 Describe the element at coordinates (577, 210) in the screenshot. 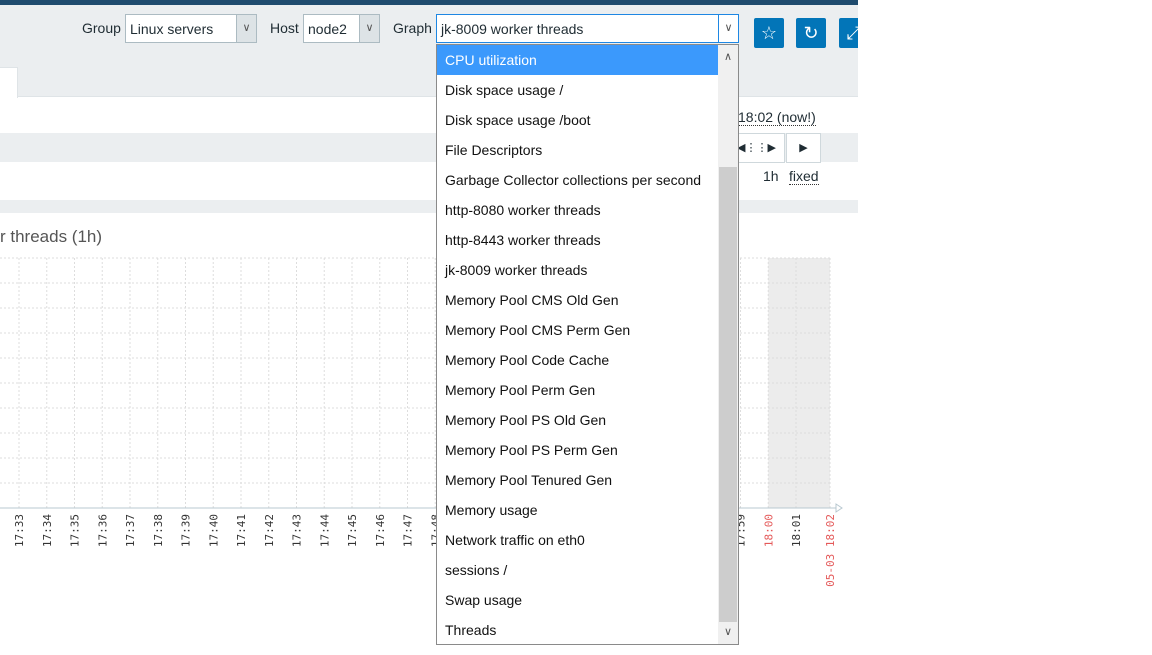

I see `dropdown-option: http-8080 worker threads` at that location.